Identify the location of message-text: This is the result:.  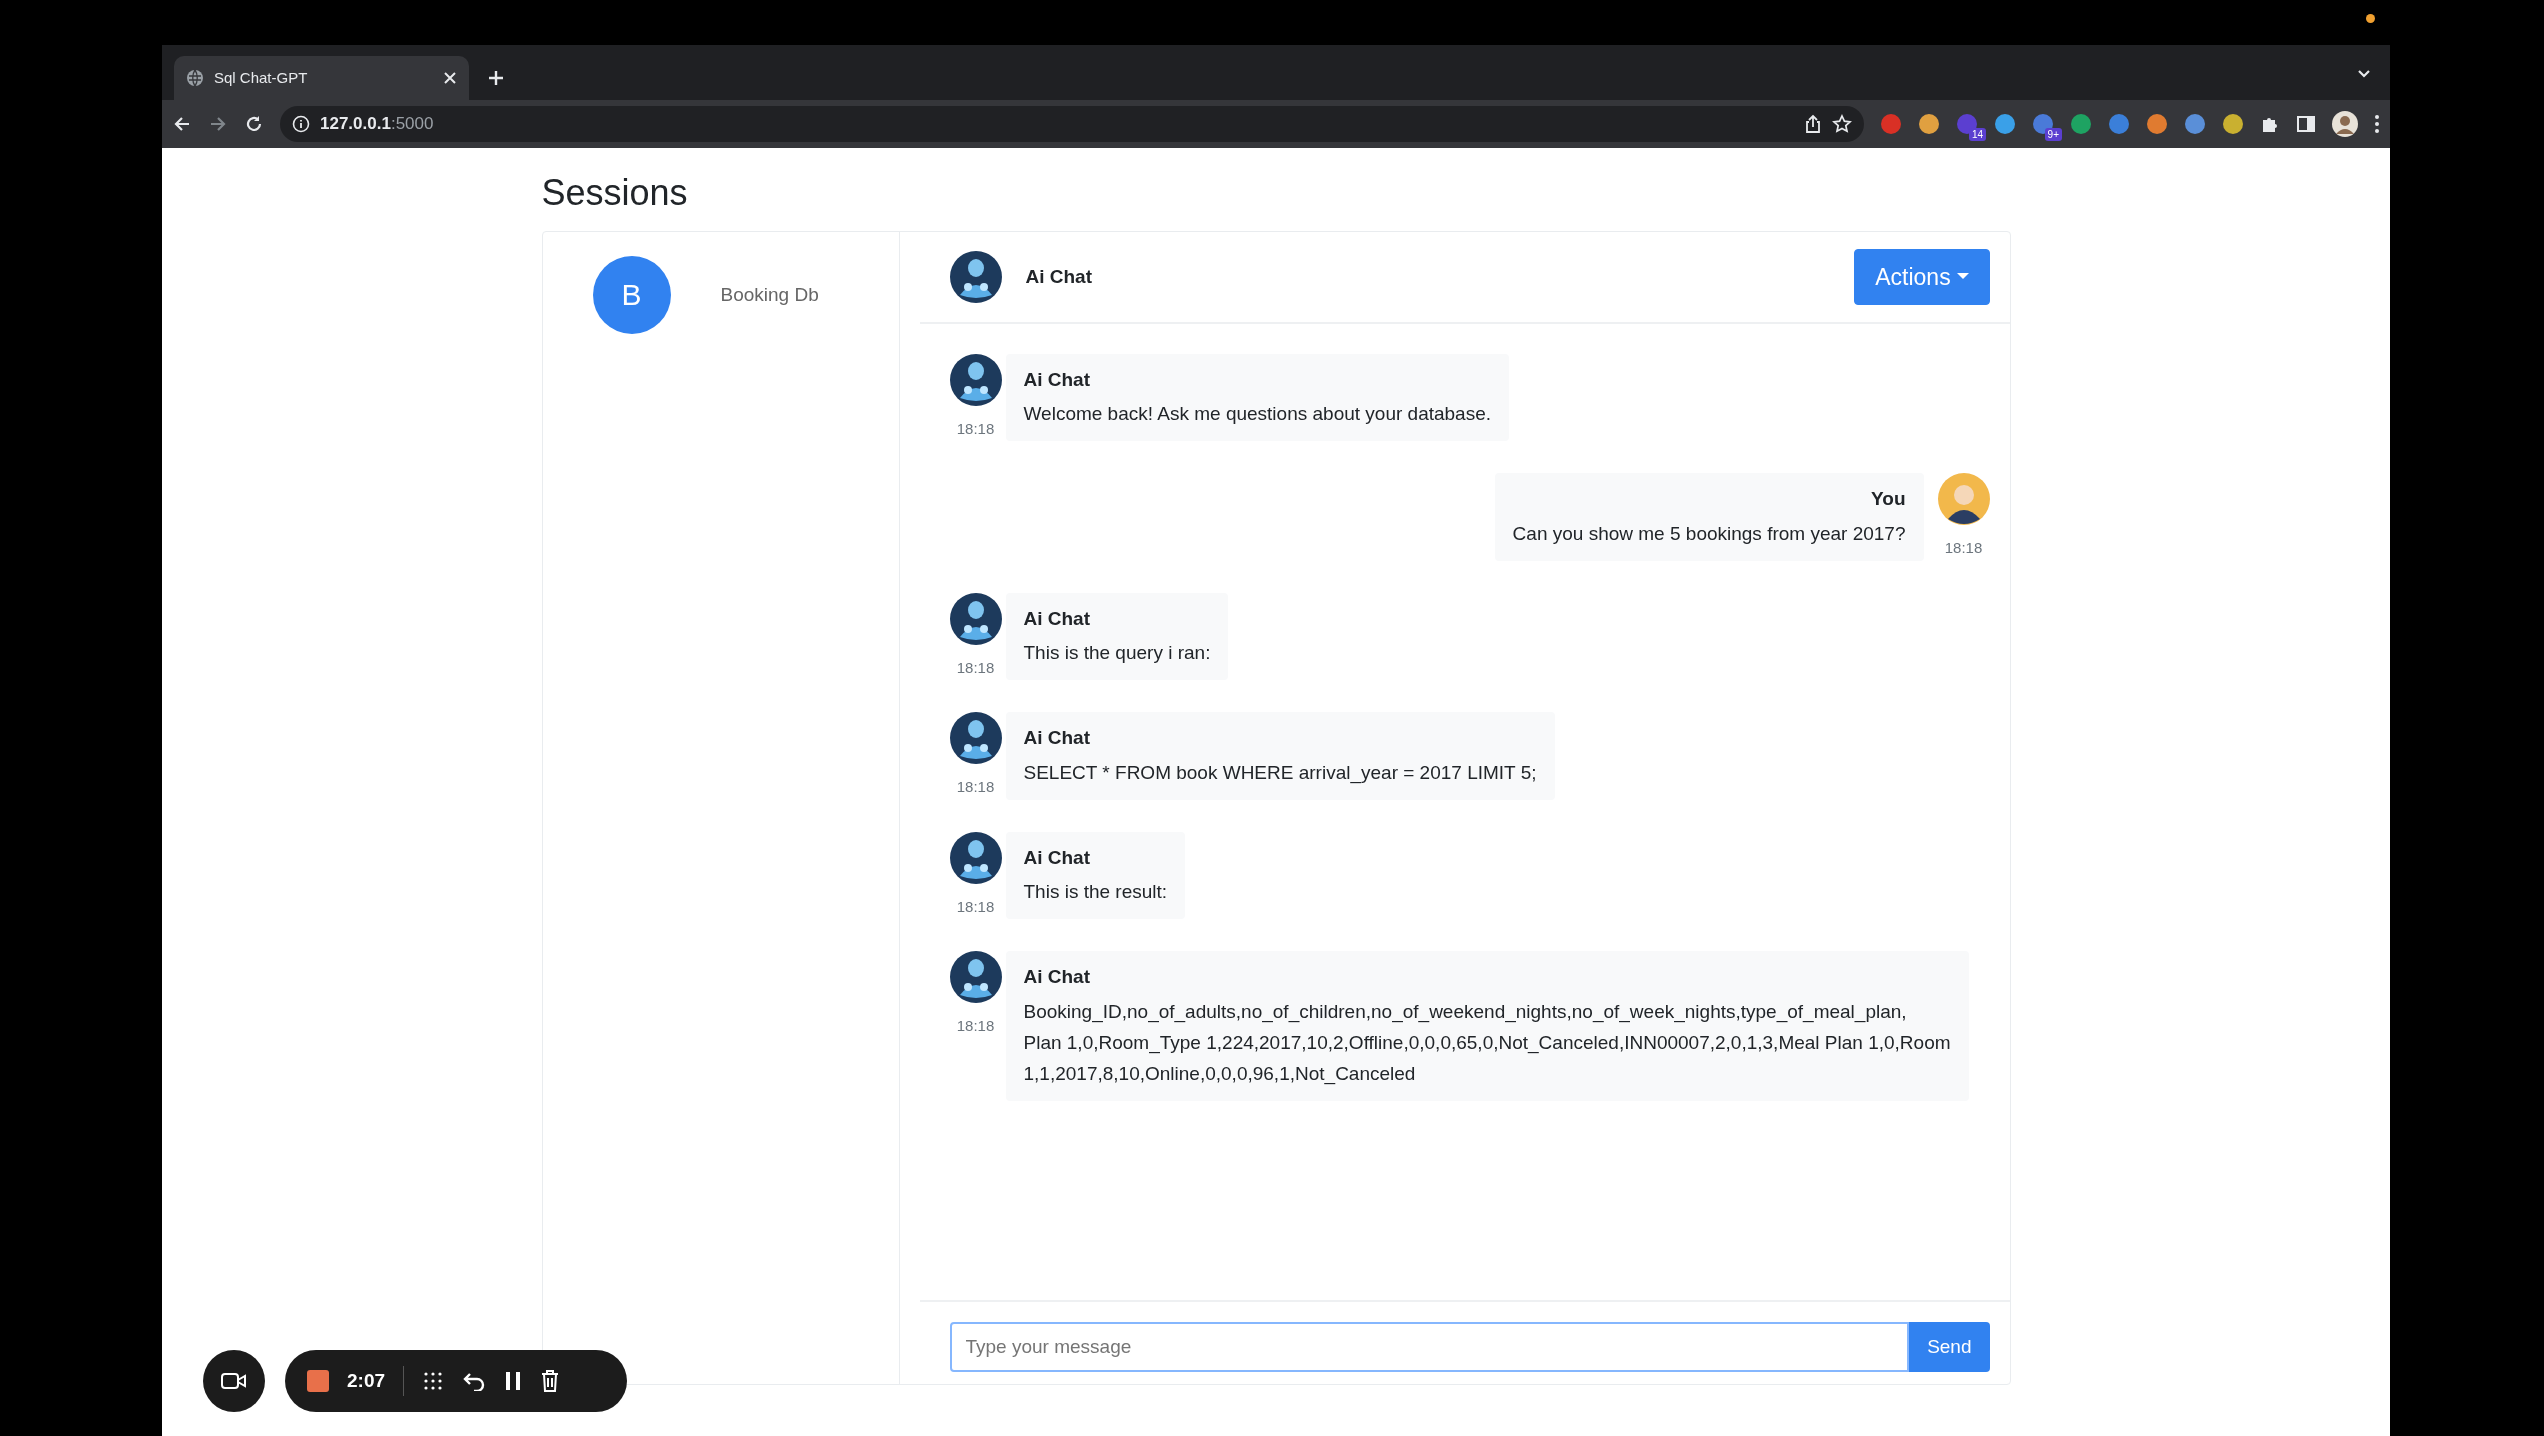
(1095, 892).